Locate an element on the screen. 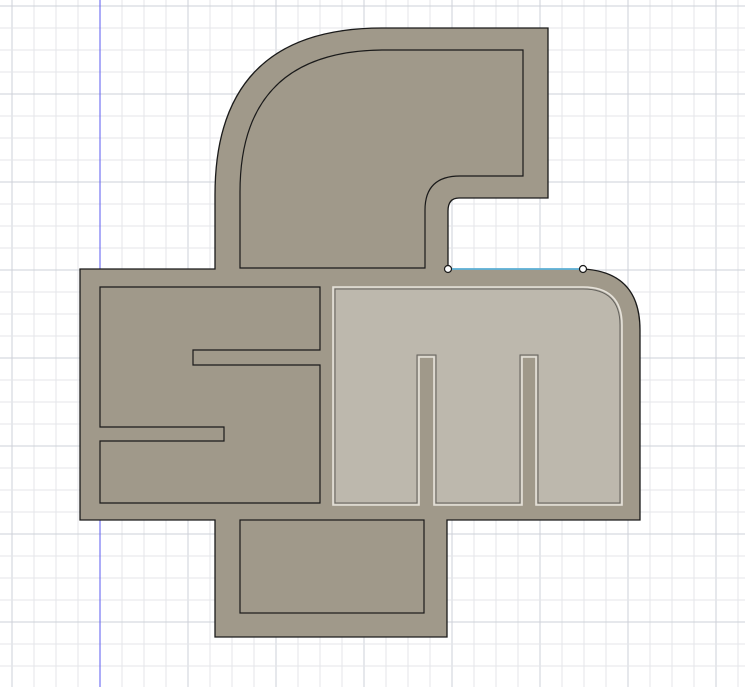 The height and width of the screenshot is (687, 745). letter-s-face is located at coordinates (210, 395).